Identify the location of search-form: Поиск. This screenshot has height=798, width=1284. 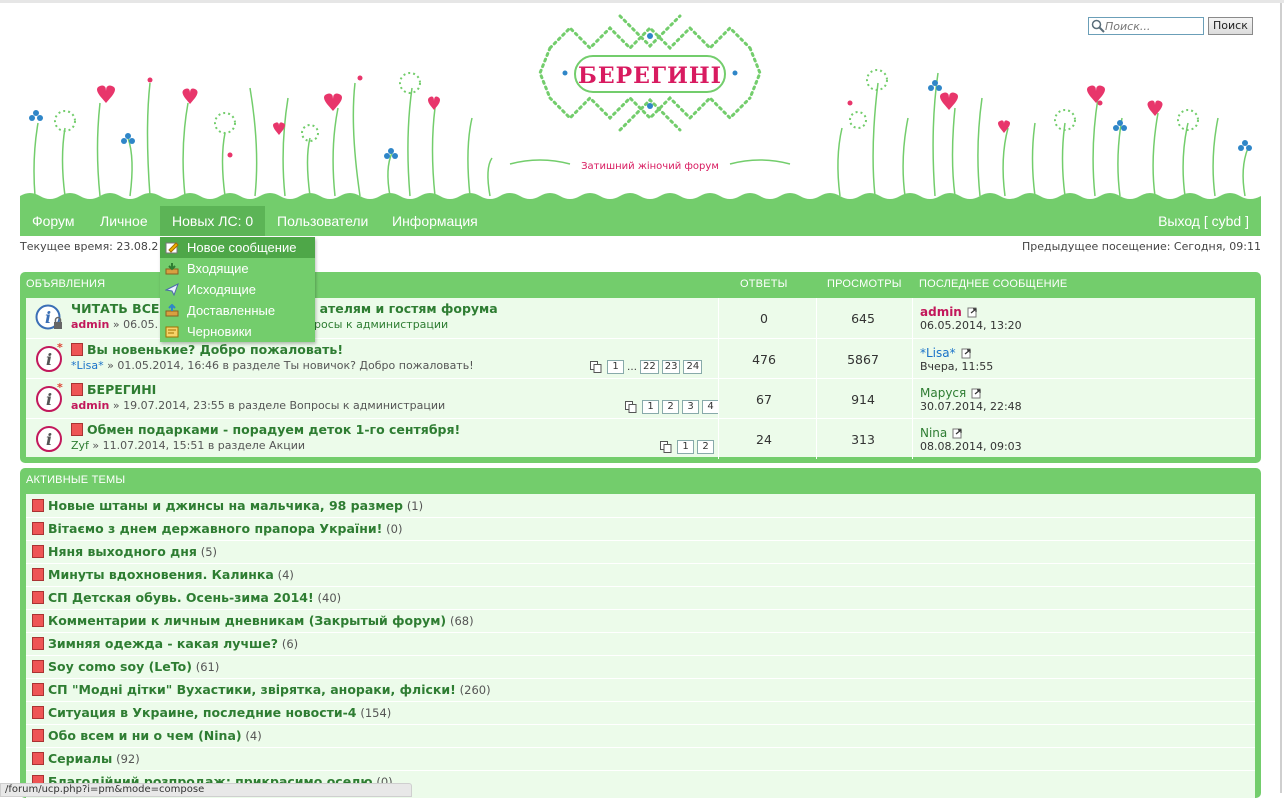
(1170, 26).